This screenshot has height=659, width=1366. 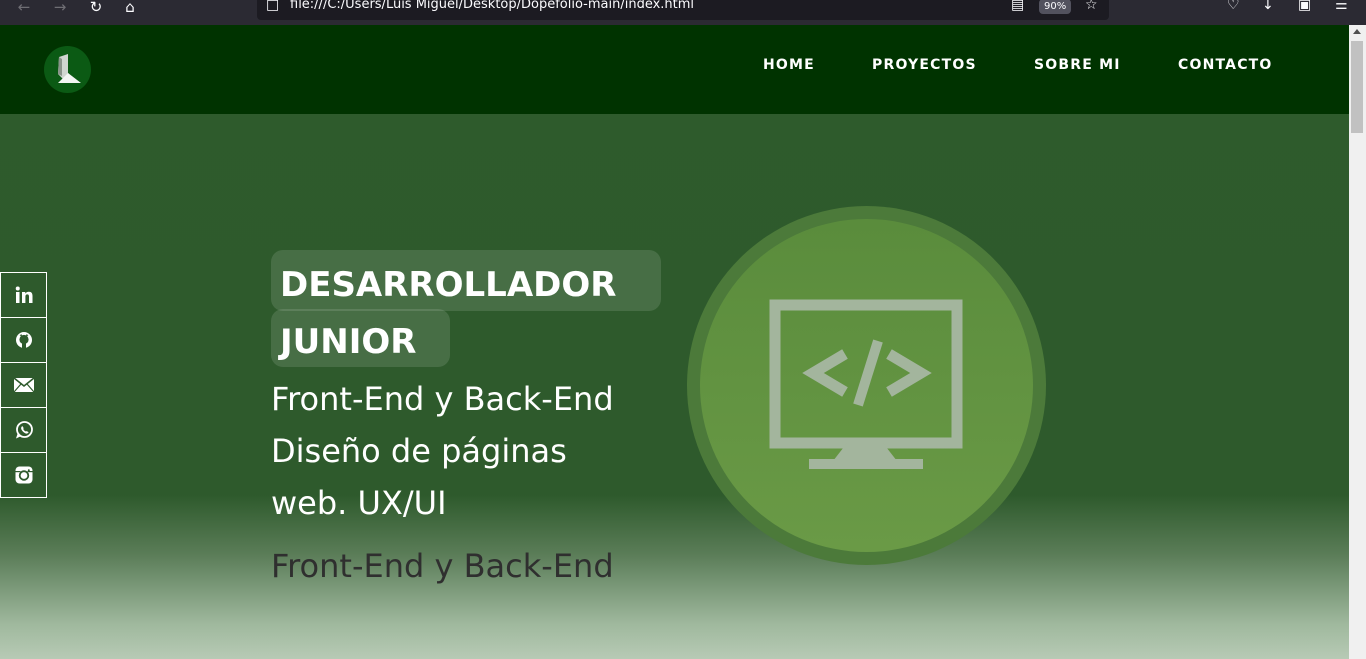 I want to click on nav-proyectos: PROYECTOS, so click(x=924, y=65).